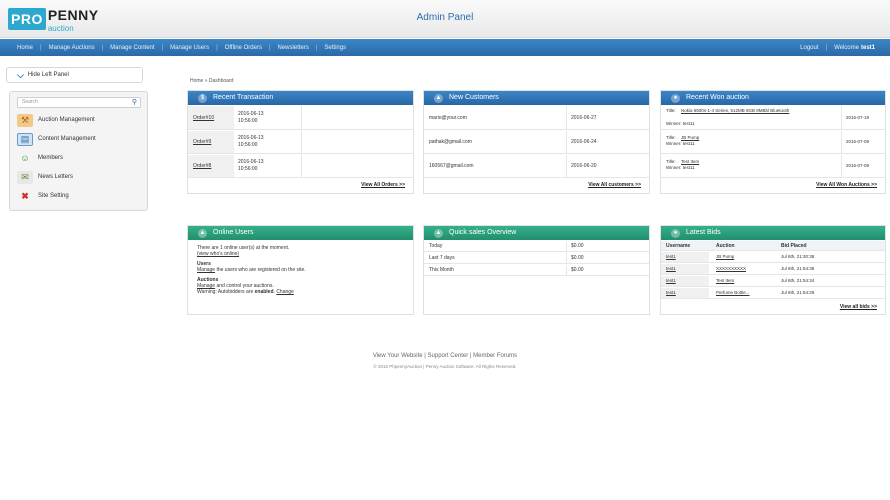 This screenshot has width=890, height=500. I want to click on sidebar-item-members: ☺ Members, so click(40, 158).